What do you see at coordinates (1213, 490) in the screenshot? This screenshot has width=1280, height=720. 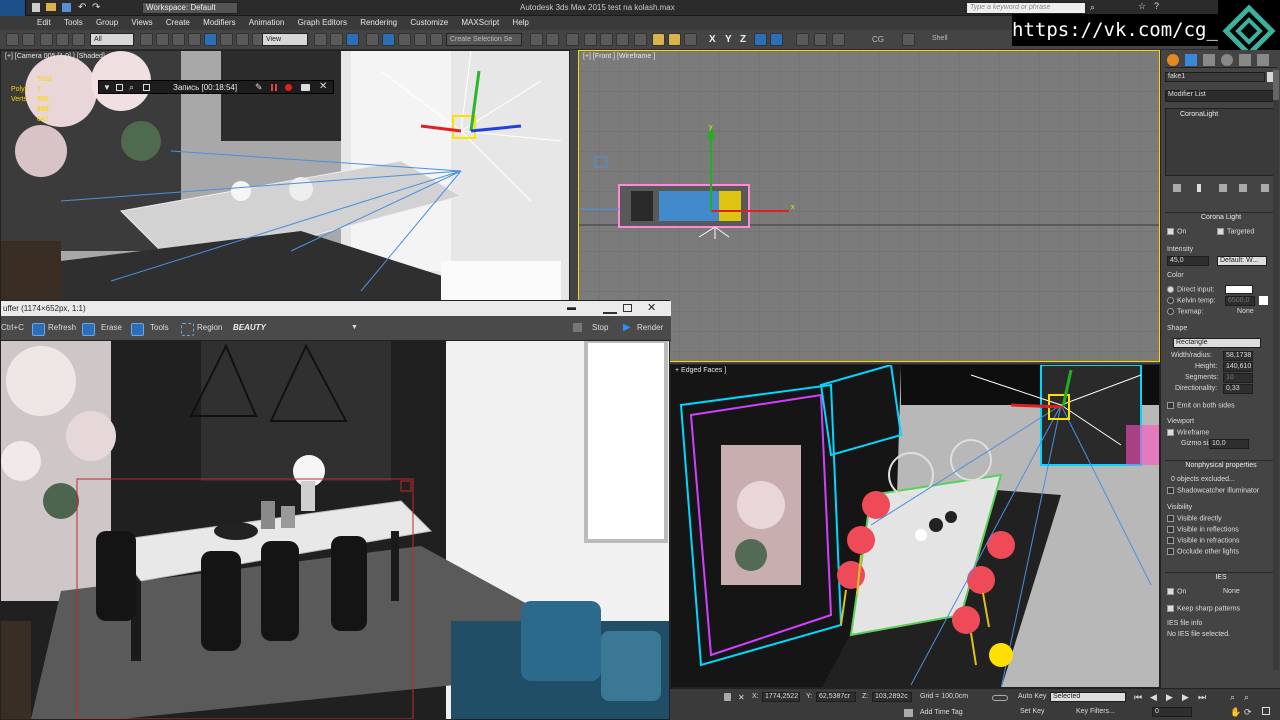 I see `shadowcatcher-checkbox: Shadowcatcher illuminator` at bounding box center [1213, 490].